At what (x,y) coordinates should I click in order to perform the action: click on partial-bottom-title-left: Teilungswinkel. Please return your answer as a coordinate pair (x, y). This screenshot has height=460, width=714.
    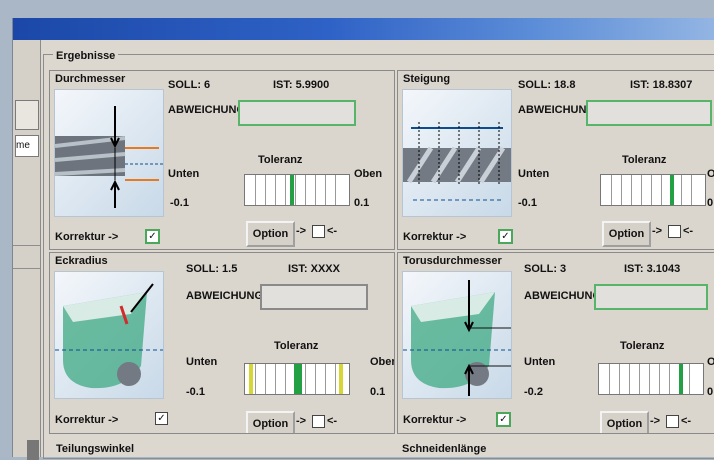
    Looking at the image, I should click on (95, 449).